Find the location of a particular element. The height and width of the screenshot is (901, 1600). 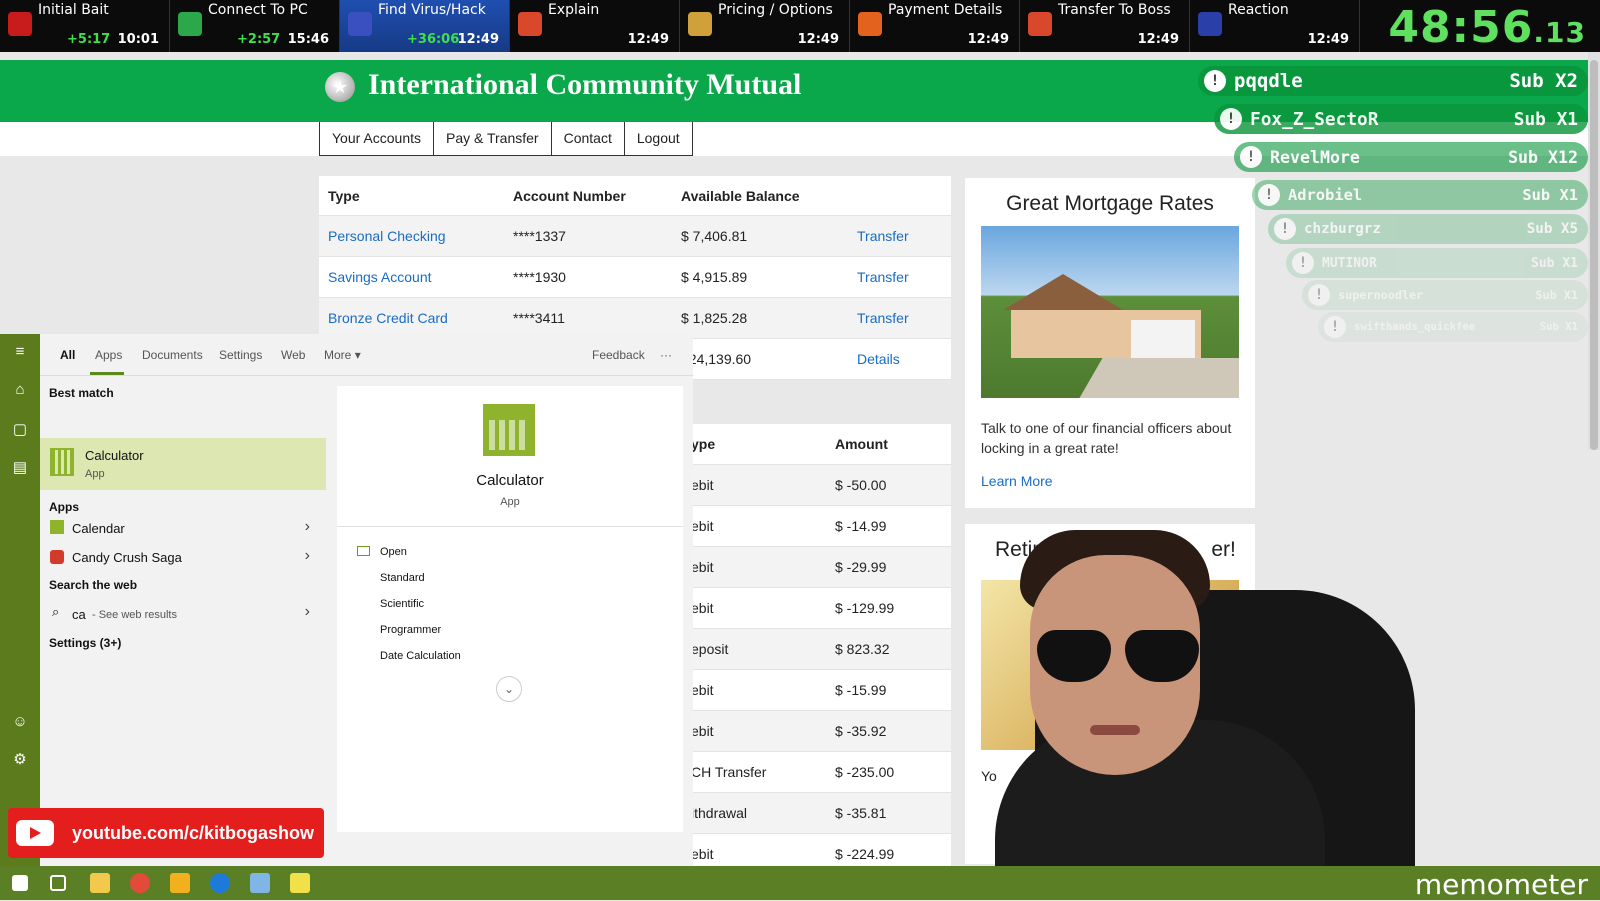

expand-chevron-icon: ⌄ is located at coordinates (509, 689).